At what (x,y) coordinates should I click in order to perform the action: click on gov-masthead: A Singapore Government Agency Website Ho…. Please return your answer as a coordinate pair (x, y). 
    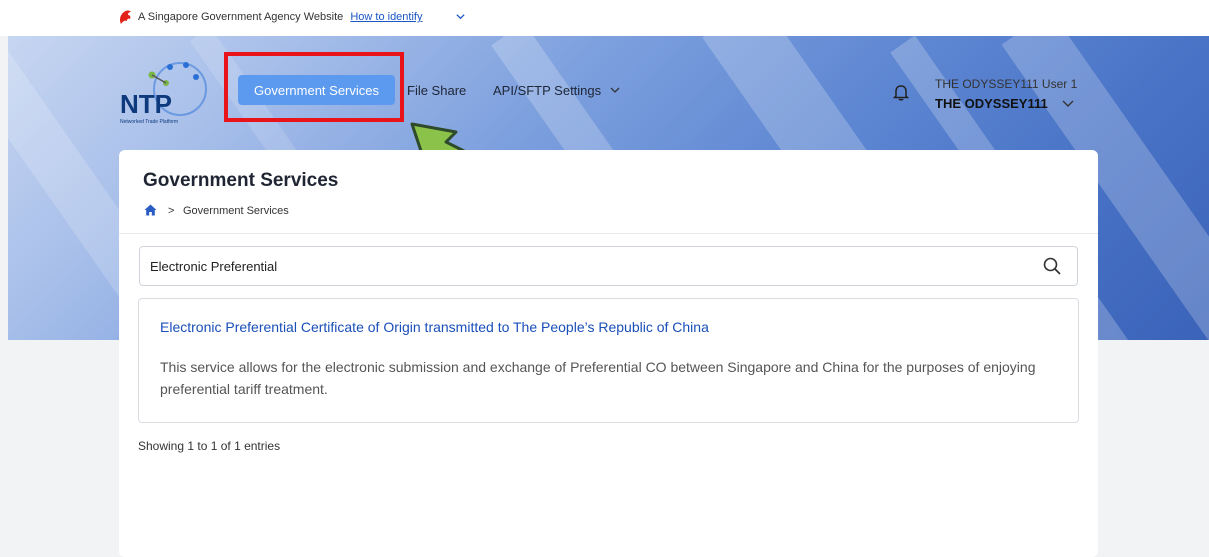
    Looking at the image, I should click on (604, 18).